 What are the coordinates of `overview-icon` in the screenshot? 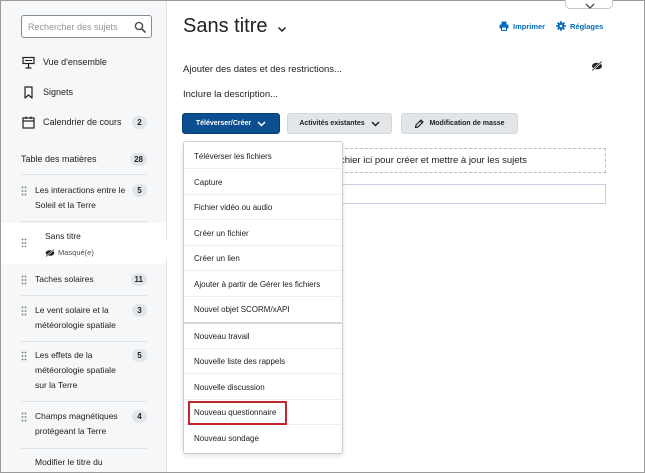 It's located at (28, 62).